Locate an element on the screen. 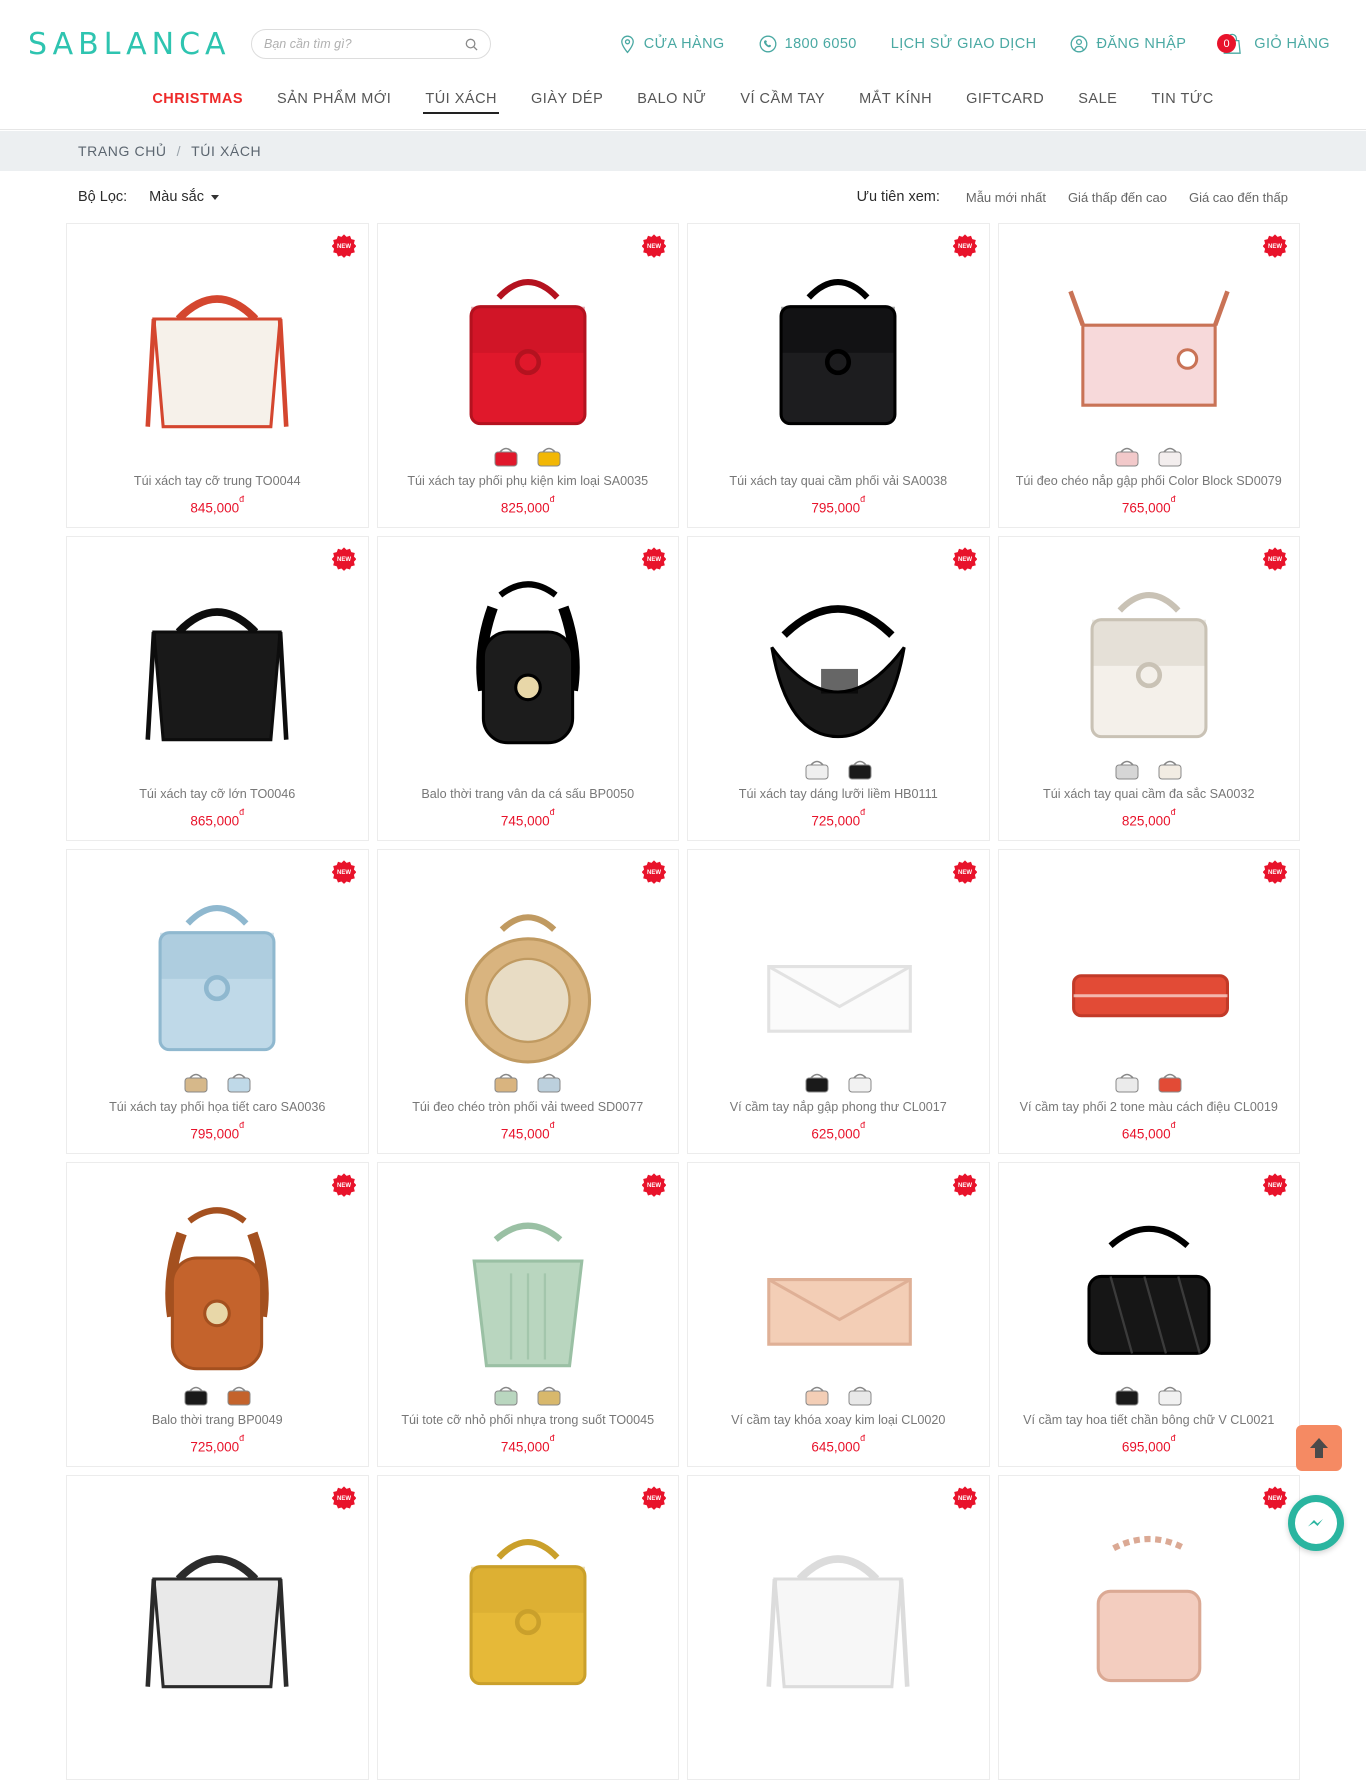 The image size is (1366, 1780). breadcrumb: TRANG CHỦ / TÚI XÁCH is located at coordinates (683, 151).